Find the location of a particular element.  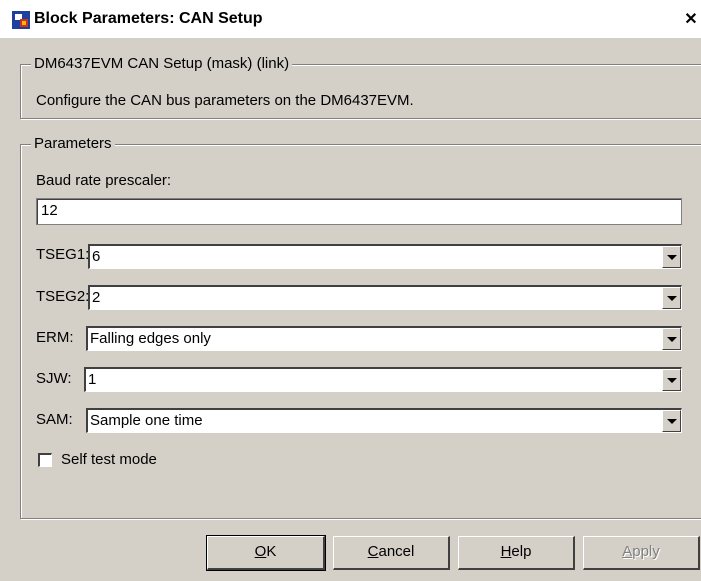

self-test-label: Self test mode is located at coordinates (109, 459).